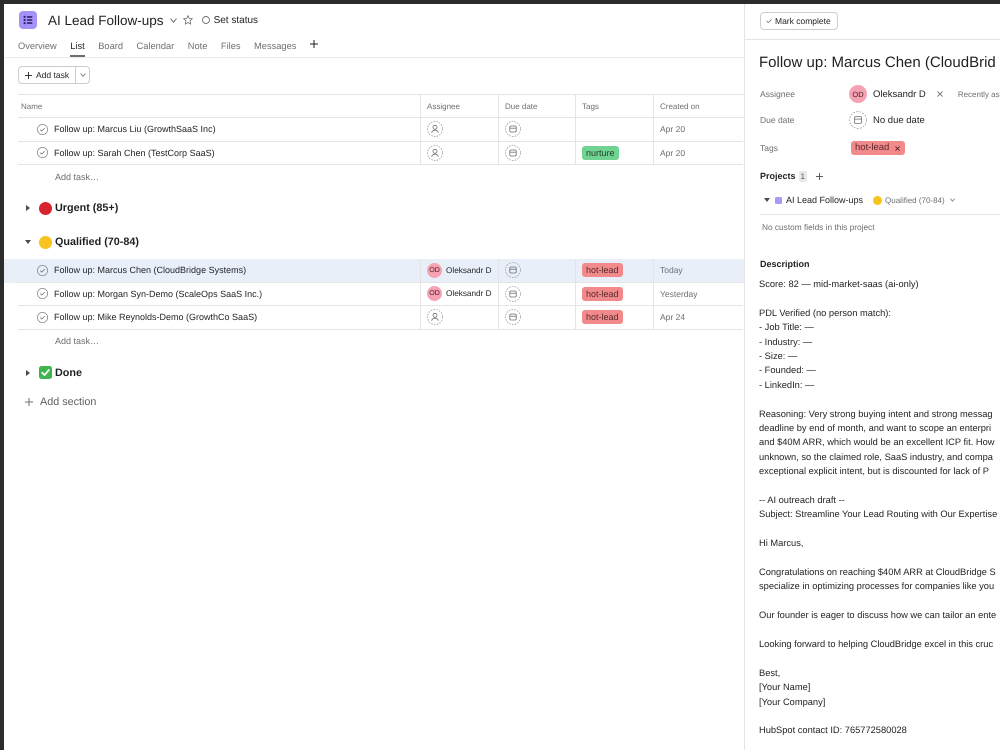 The image size is (1000, 750). I want to click on description-paragraph: Best, [Your Name] [Your Company], so click(792, 687).